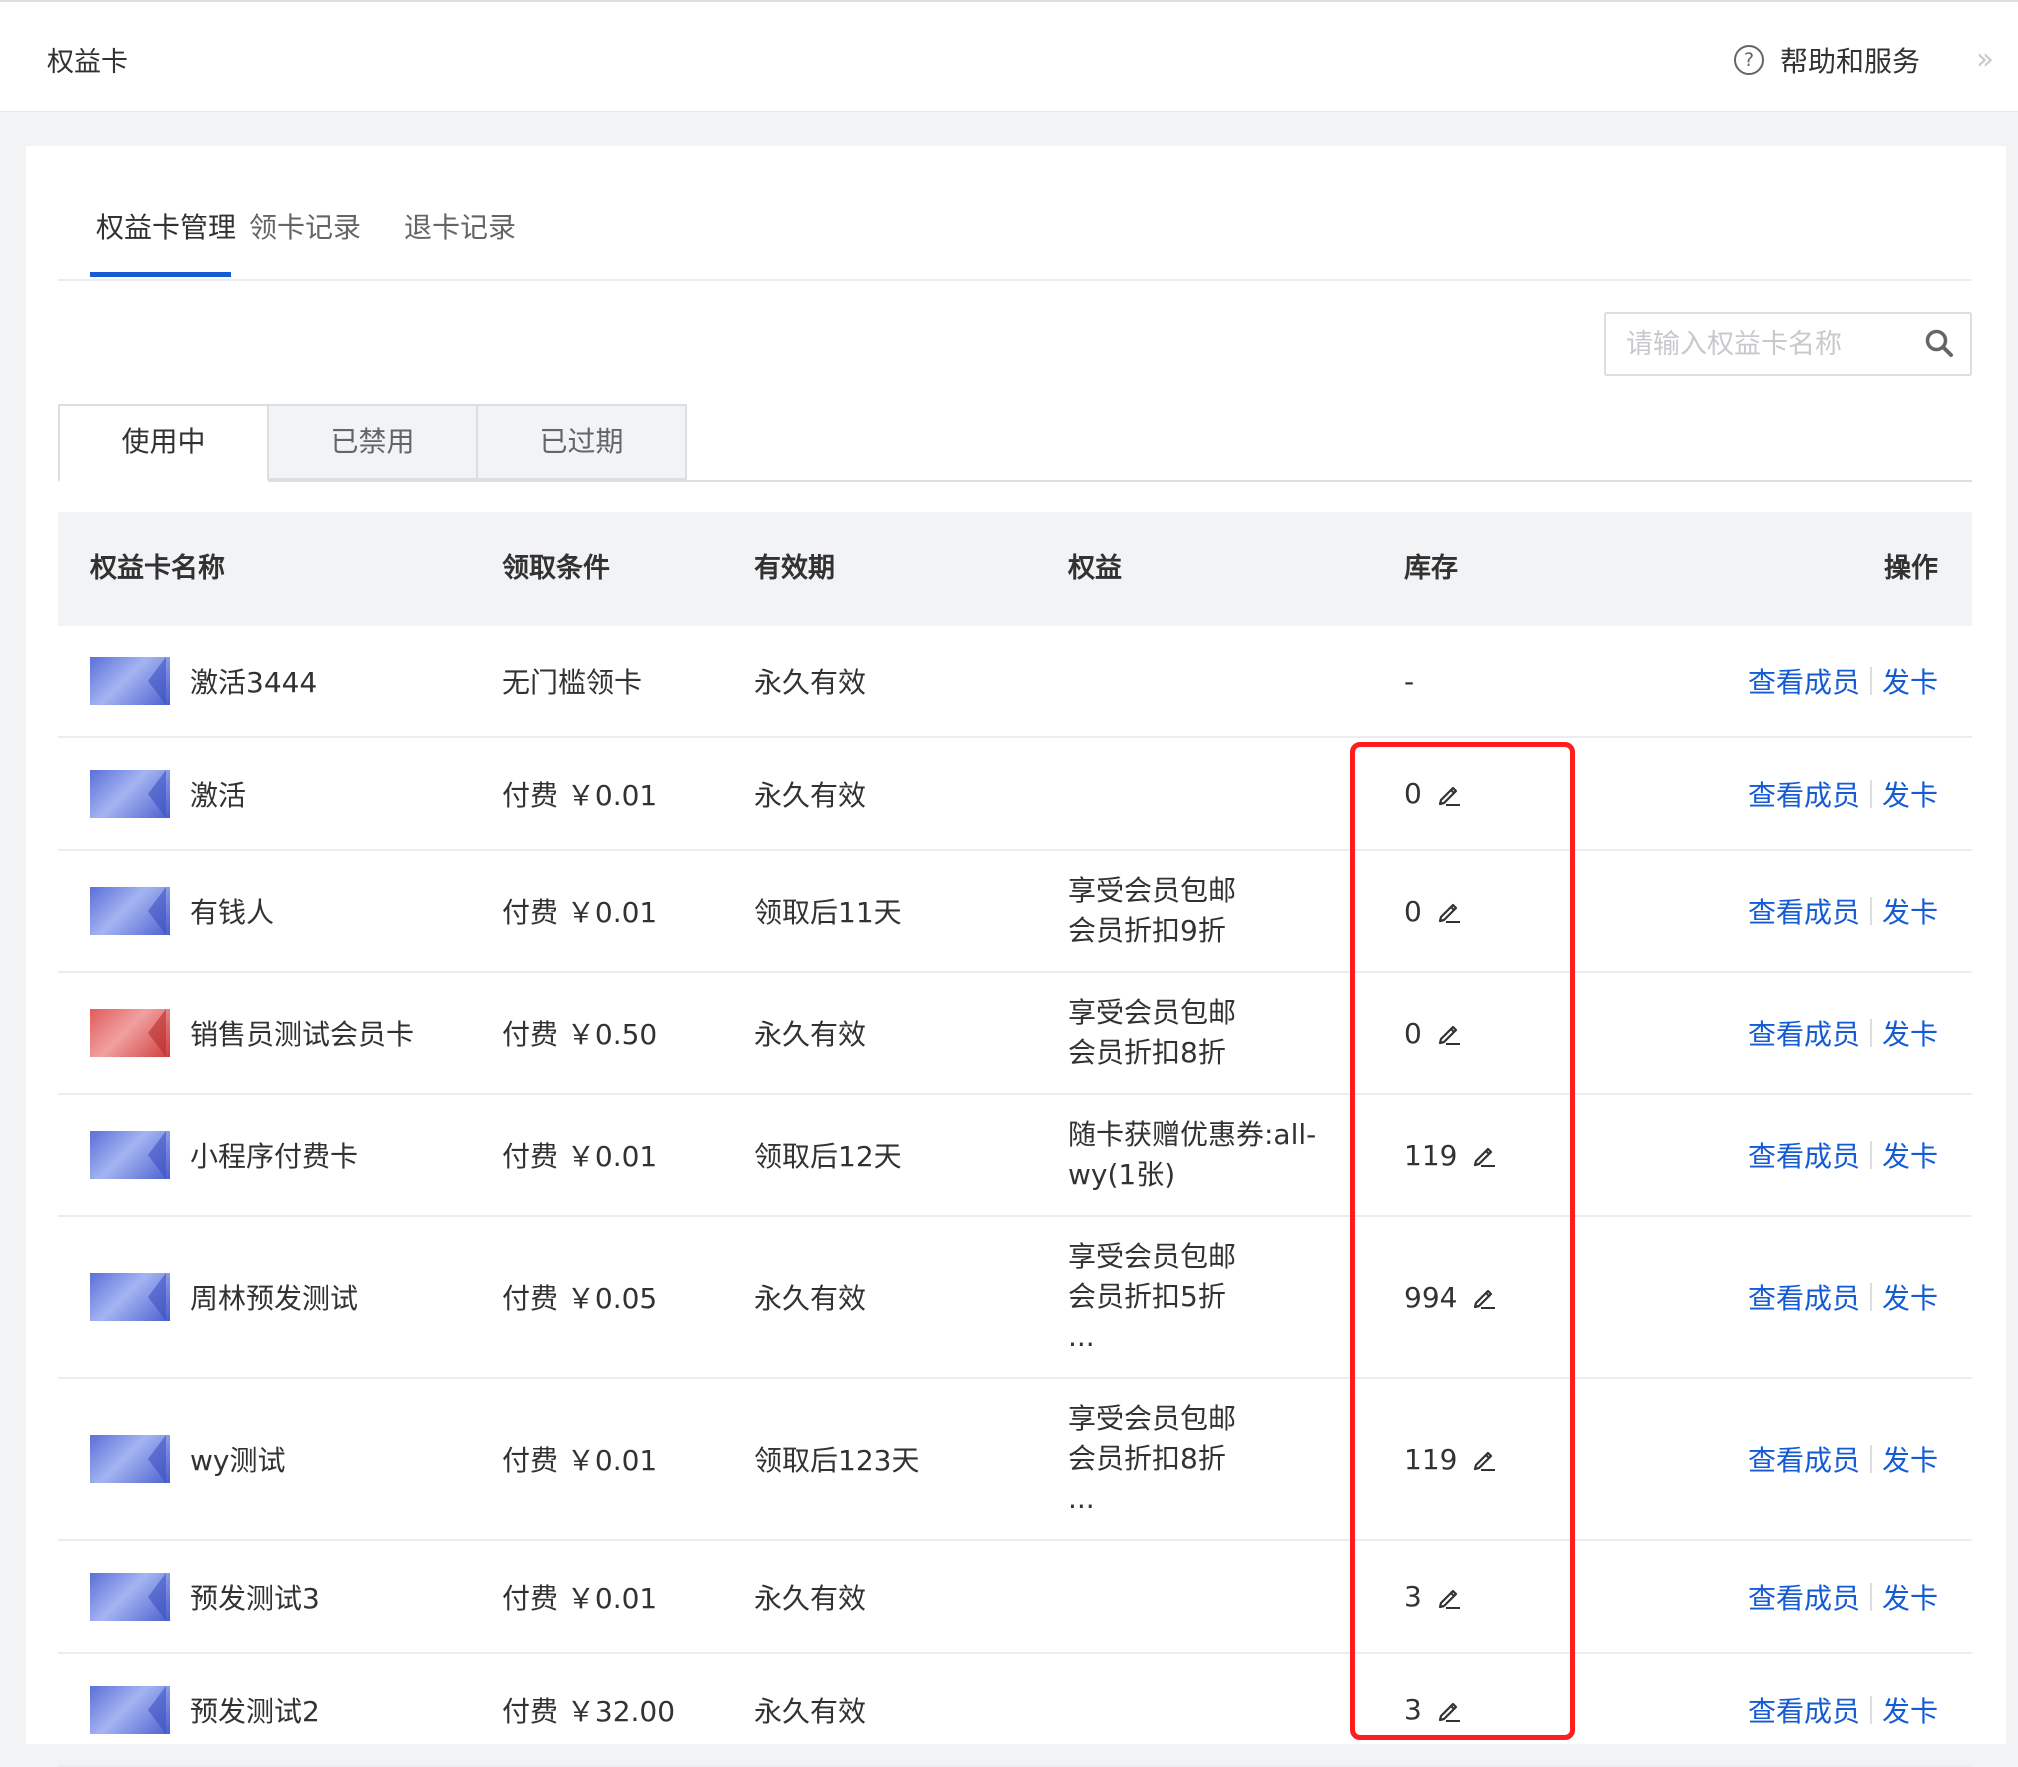 This screenshot has height=1767, width=2018. Describe the element at coordinates (1015, 569) in the screenshot. I see `table-header: 权益卡名称 领取条件 有效期 权益 库存 操作` at that location.